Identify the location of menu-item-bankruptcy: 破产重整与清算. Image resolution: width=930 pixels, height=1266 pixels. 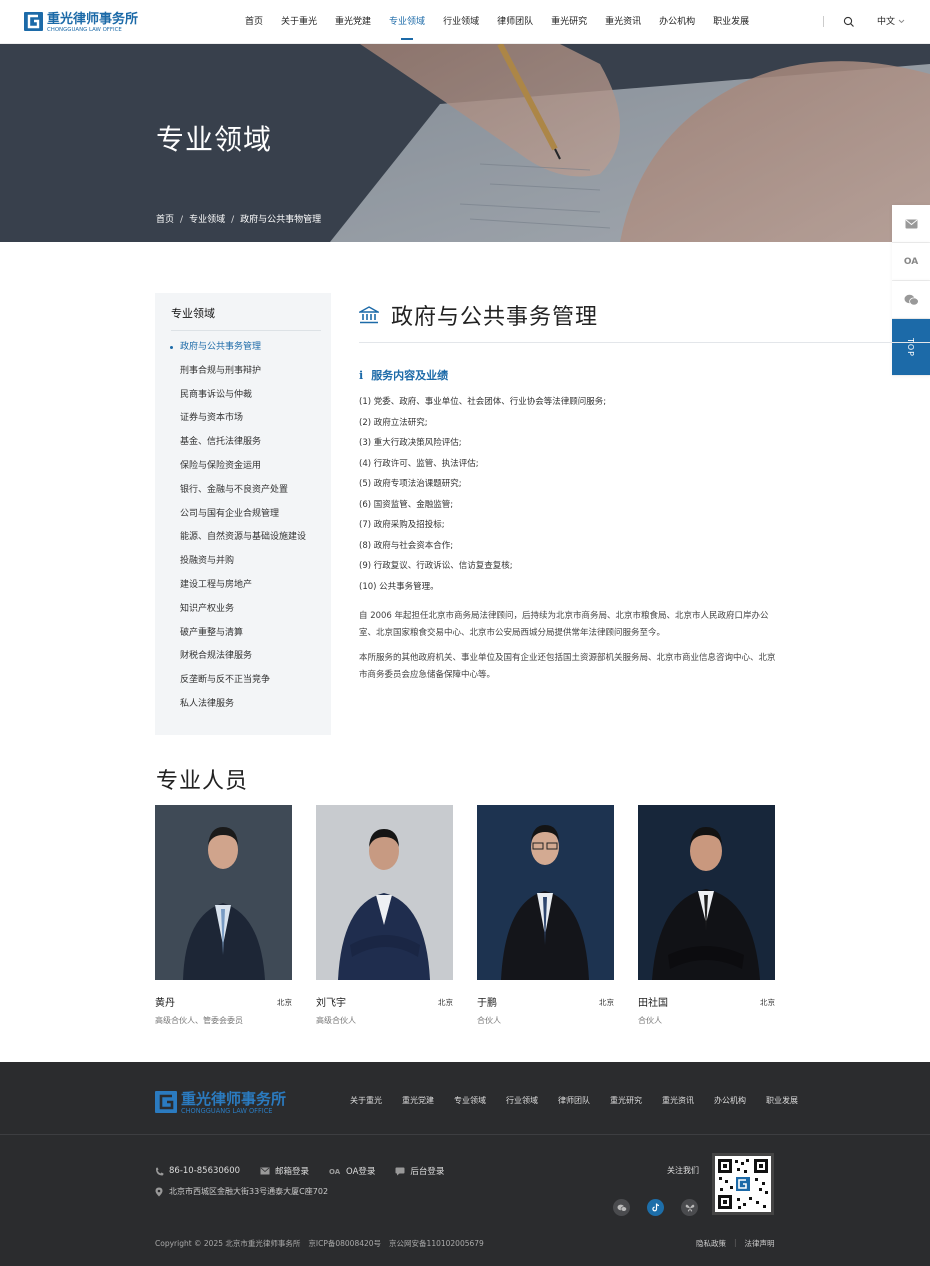
(243, 637).